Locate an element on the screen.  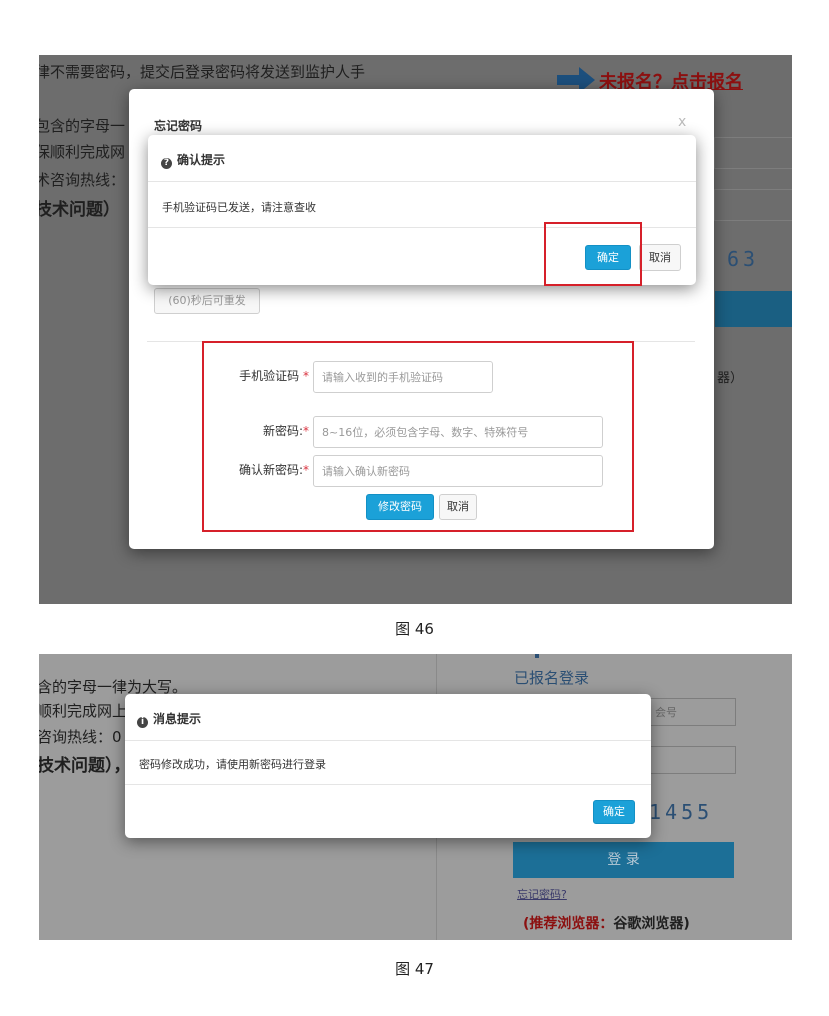
bg-text-line: 律不需要密码，提交后登录密码将发送到监护人手 is located at coordinates (202, 72).